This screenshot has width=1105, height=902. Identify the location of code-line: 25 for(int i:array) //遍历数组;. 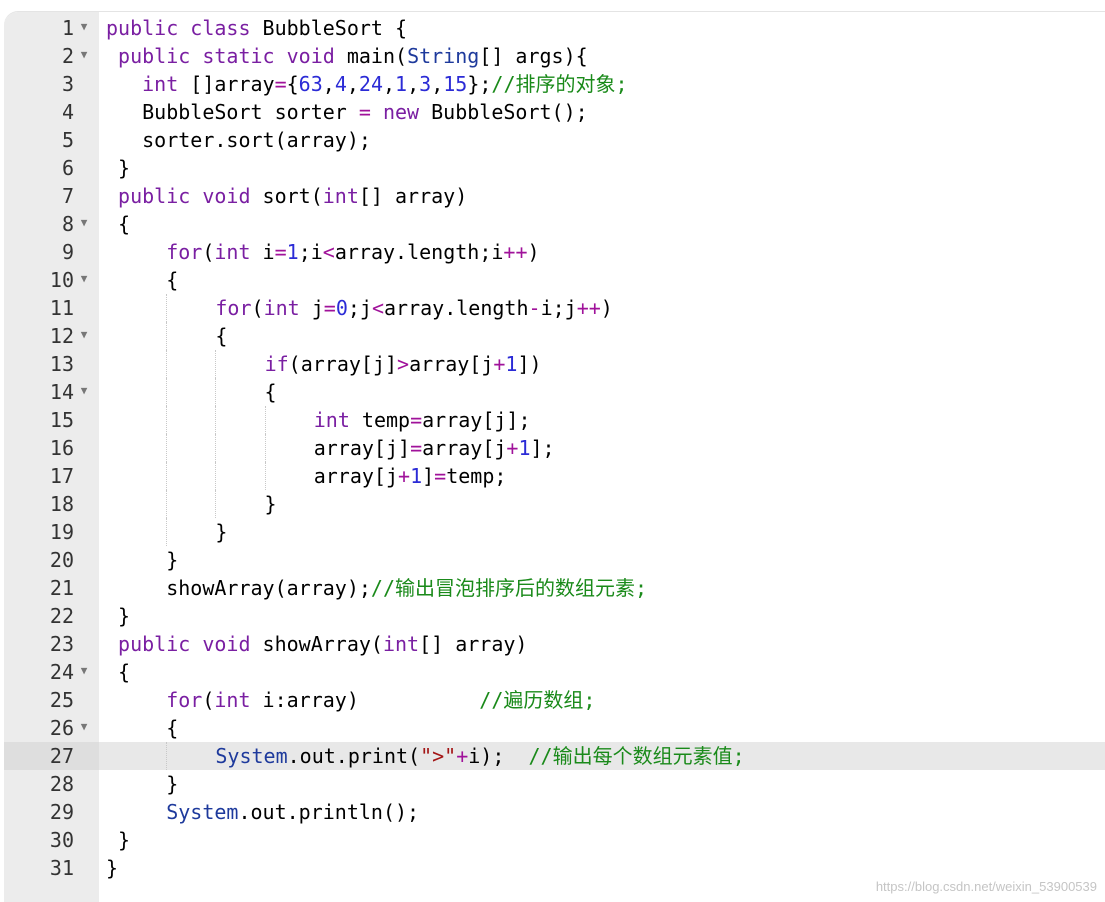
(554, 700).